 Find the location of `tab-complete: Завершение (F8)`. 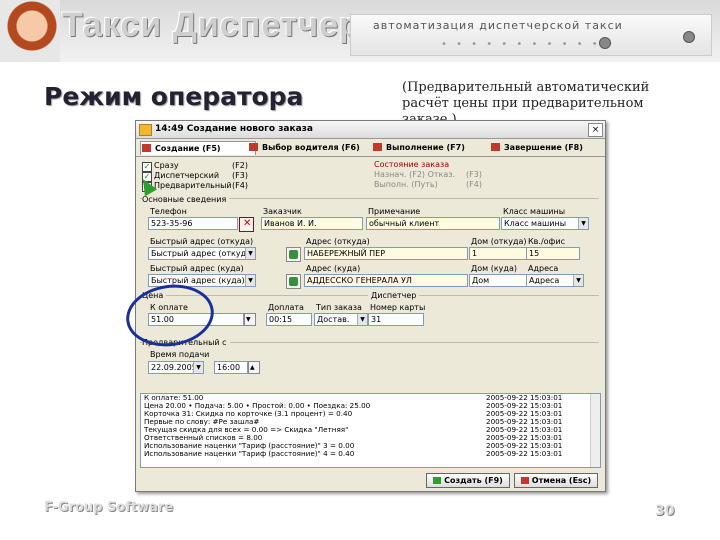

tab-complete: Завершение (F8) is located at coordinates (547, 147).